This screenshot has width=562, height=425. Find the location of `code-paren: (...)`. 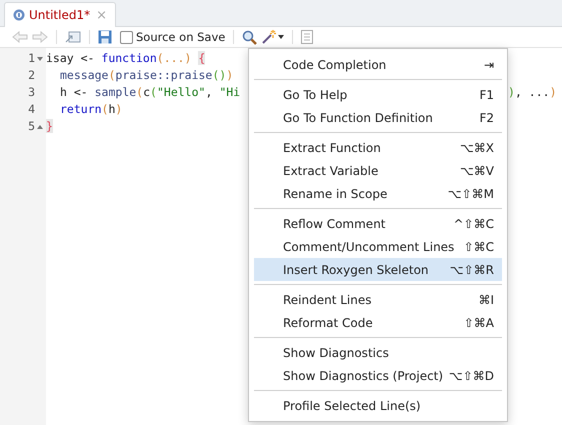

code-paren: (...) is located at coordinates (174, 58).